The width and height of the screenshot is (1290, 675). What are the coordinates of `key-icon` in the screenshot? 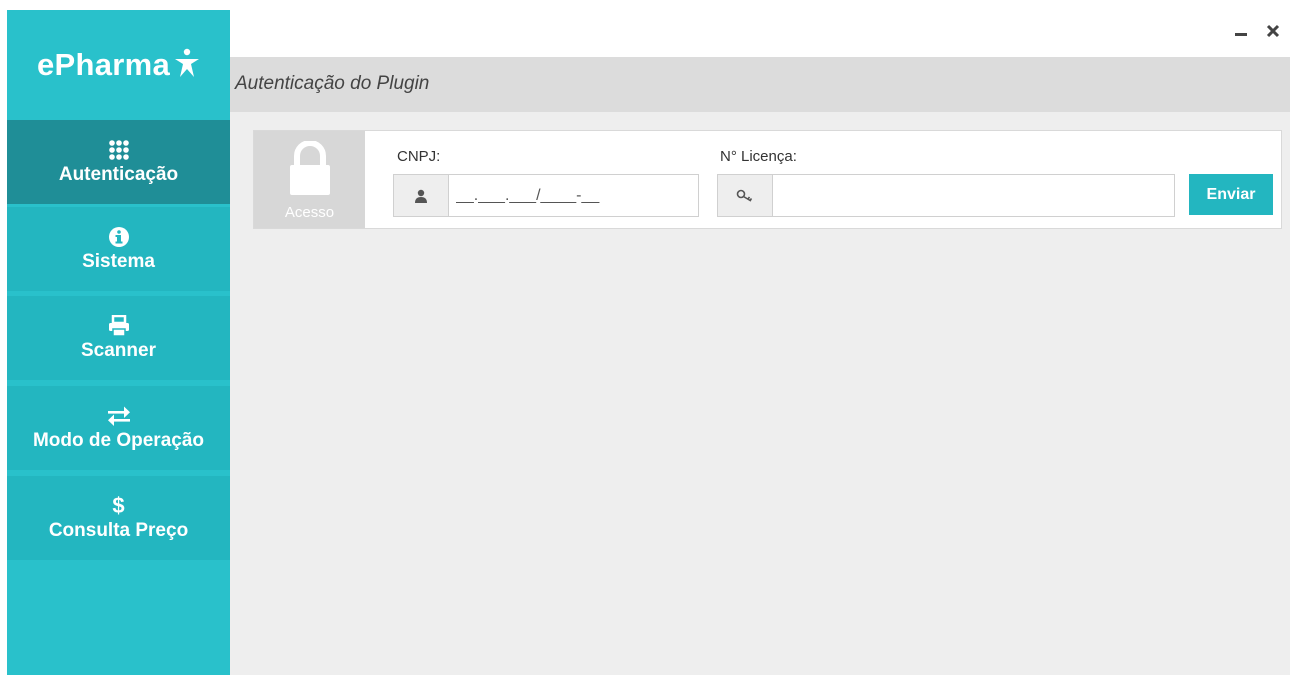 It's located at (744, 195).